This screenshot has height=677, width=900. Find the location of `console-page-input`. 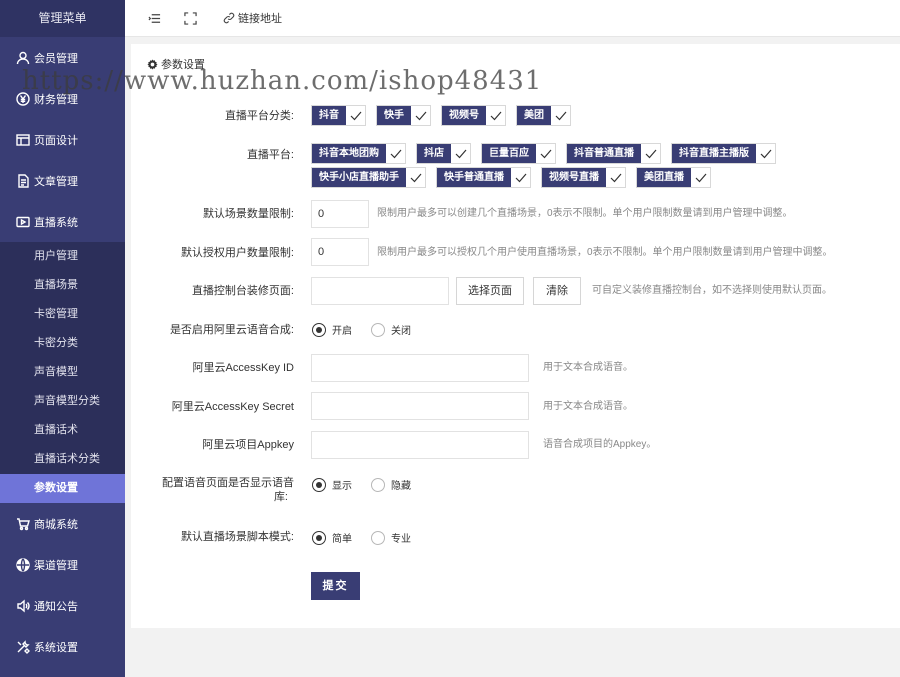

console-page-input is located at coordinates (380, 291).